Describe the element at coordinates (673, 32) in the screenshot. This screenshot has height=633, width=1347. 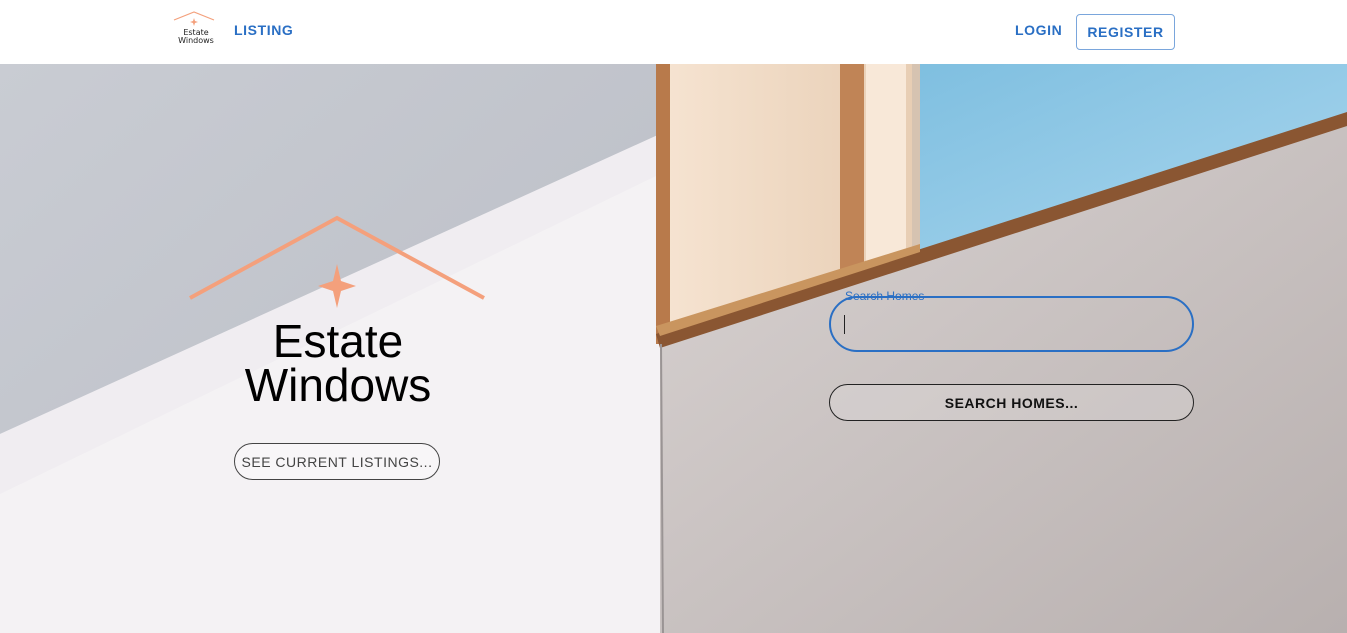
I see `top-app-bar: Estate Windows LISTING LOGIN REGISTER` at that location.